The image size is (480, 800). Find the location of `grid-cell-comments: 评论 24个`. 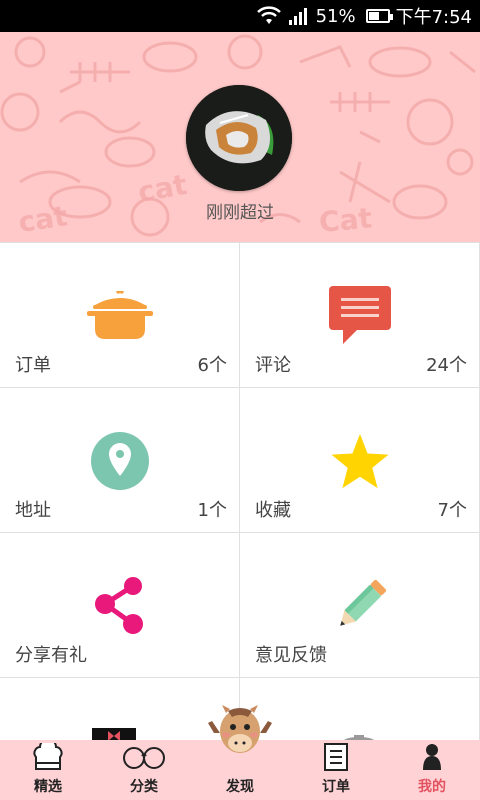

grid-cell-comments: 评论 24个 is located at coordinates (360, 315).